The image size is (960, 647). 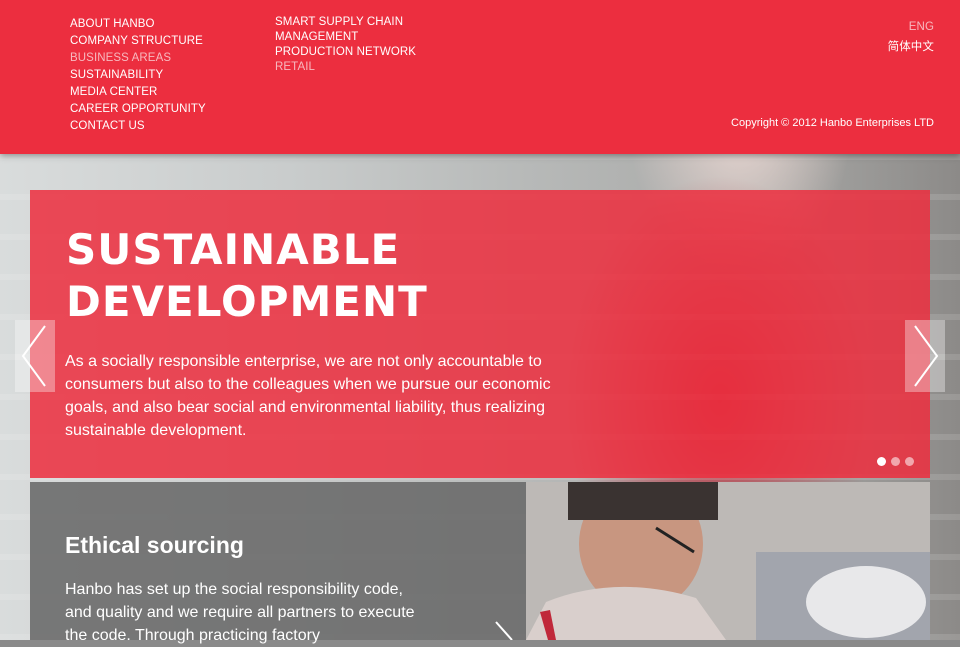 I want to click on slide-indicators, so click(x=895, y=461).